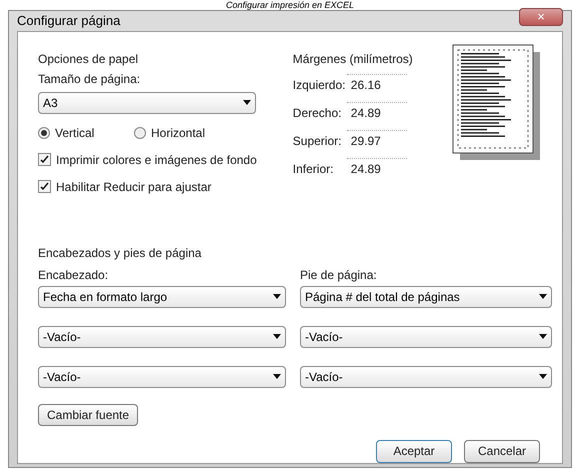 This screenshot has height=471, width=580. What do you see at coordinates (147, 103) in the screenshot?
I see `dropdown: A3` at bounding box center [147, 103].